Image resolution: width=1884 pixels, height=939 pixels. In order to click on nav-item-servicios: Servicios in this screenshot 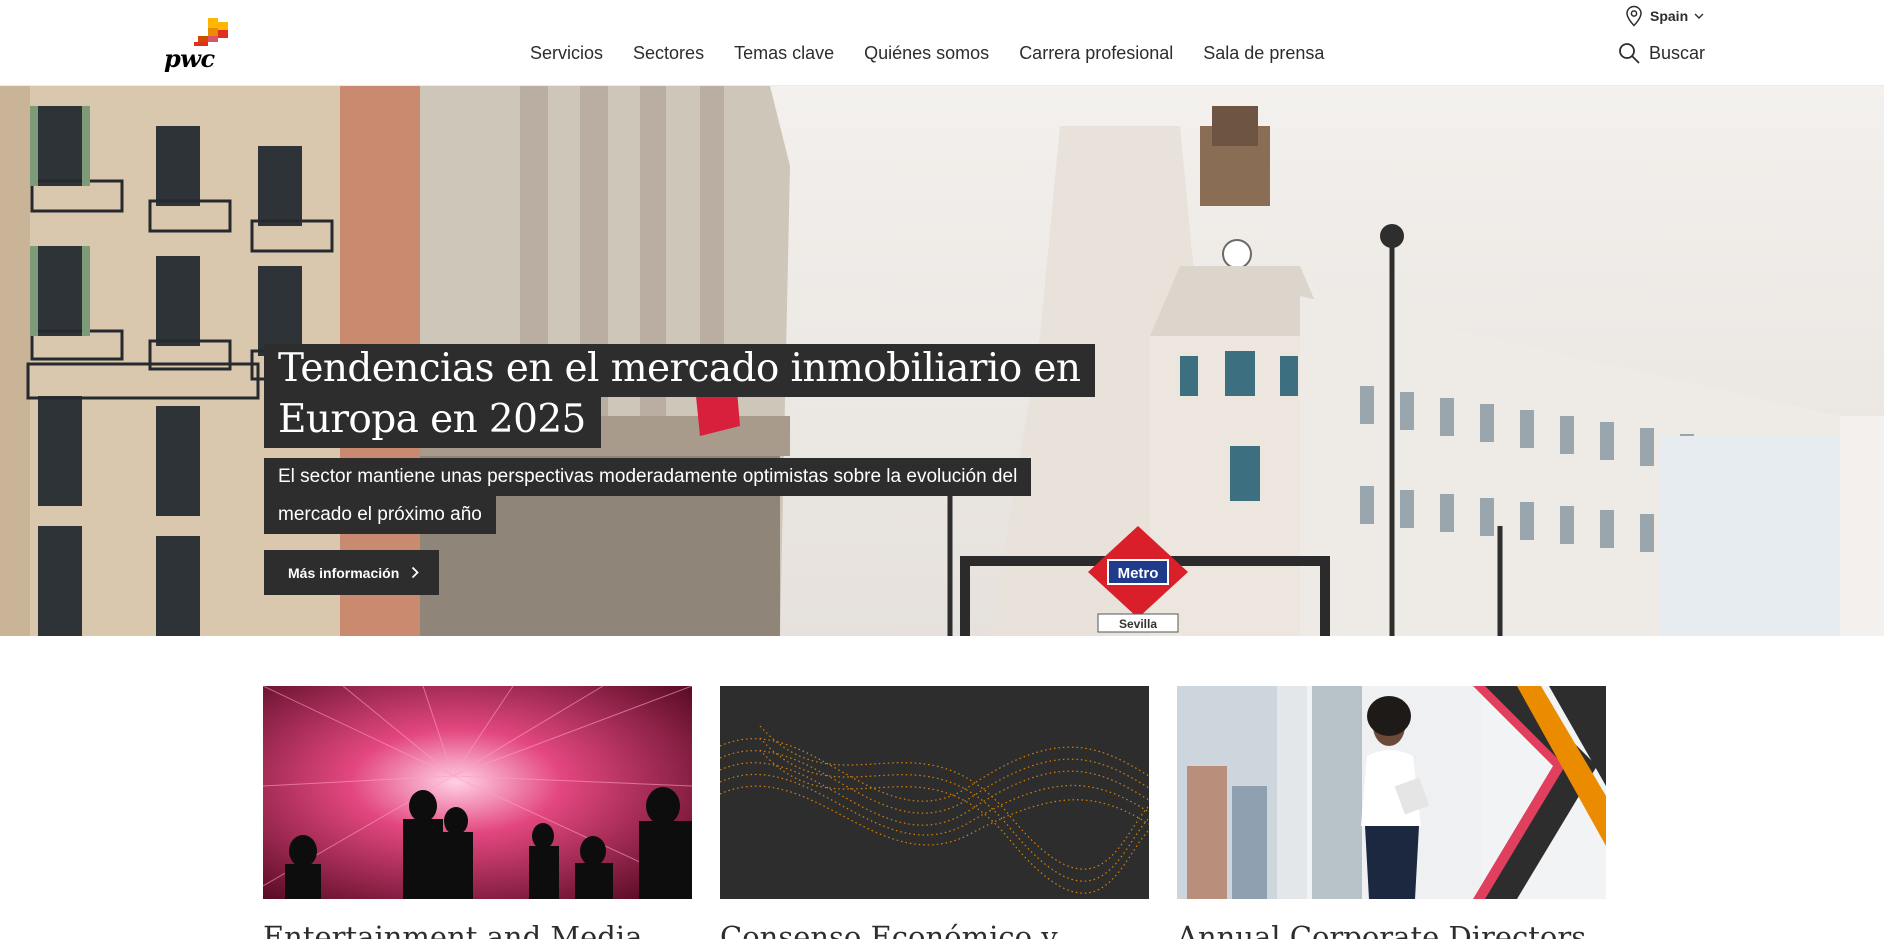, I will do `click(566, 53)`.